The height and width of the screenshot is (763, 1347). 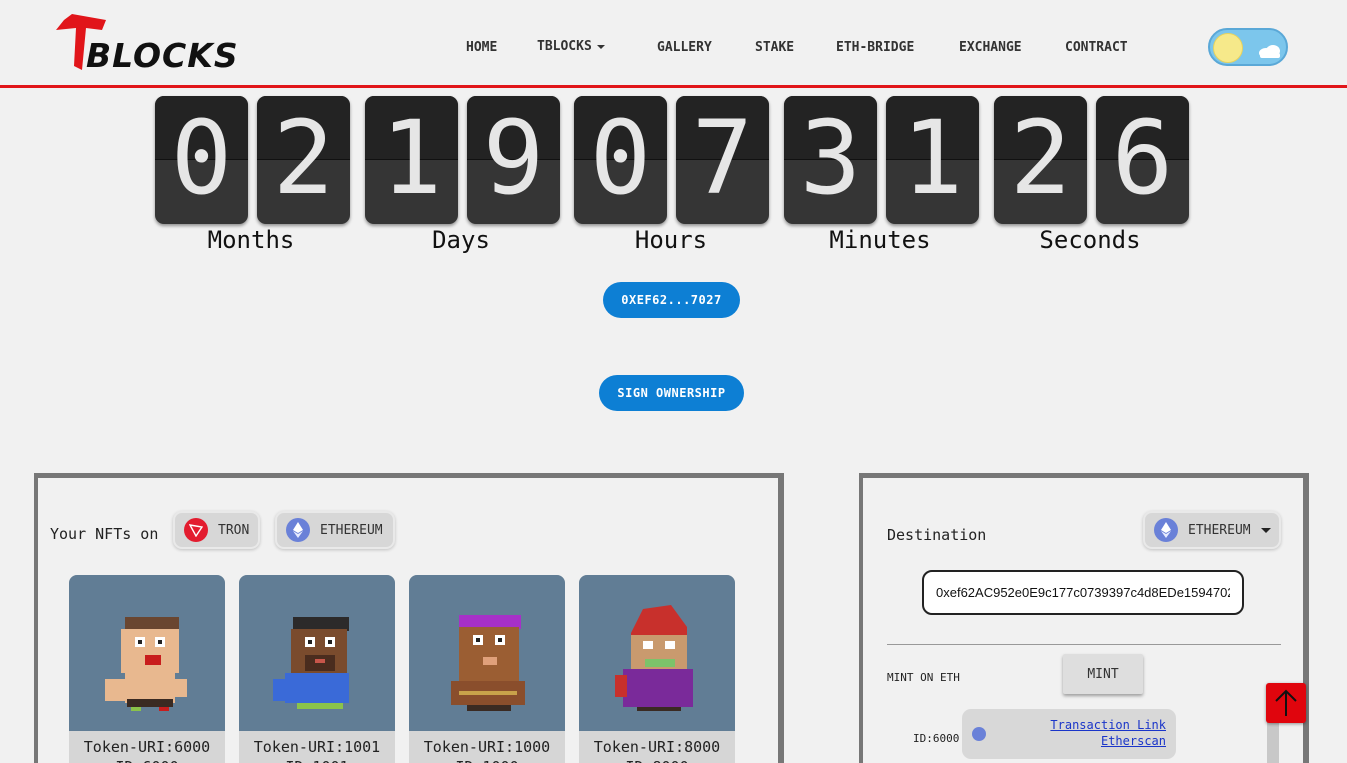 I want to click on destination-label: Destination, so click(x=937, y=535).